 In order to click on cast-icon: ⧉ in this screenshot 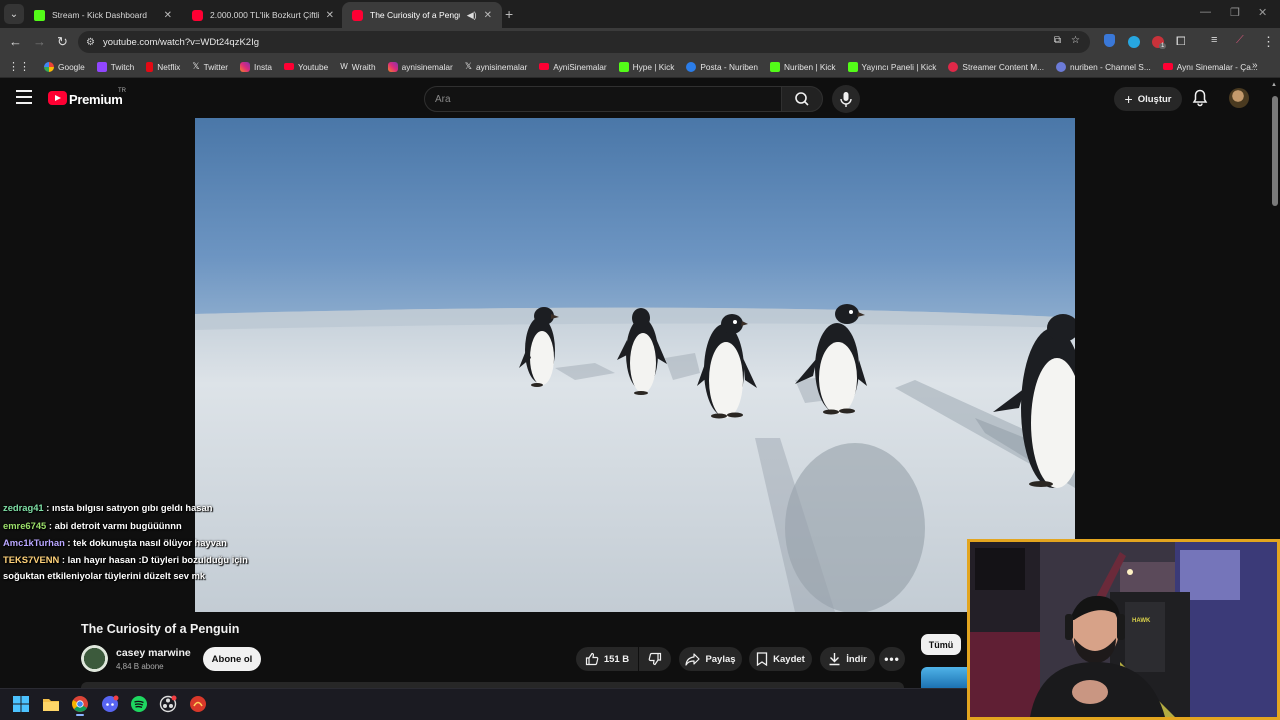, I will do `click(1057, 40)`.